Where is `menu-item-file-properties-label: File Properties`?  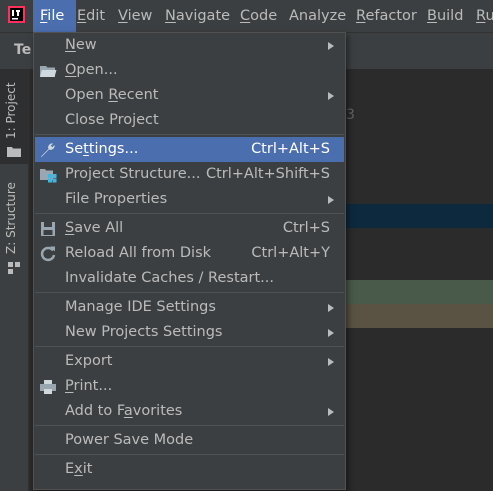
menu-item-file-properties-label: File Properties is located at coordinates (116, 199).